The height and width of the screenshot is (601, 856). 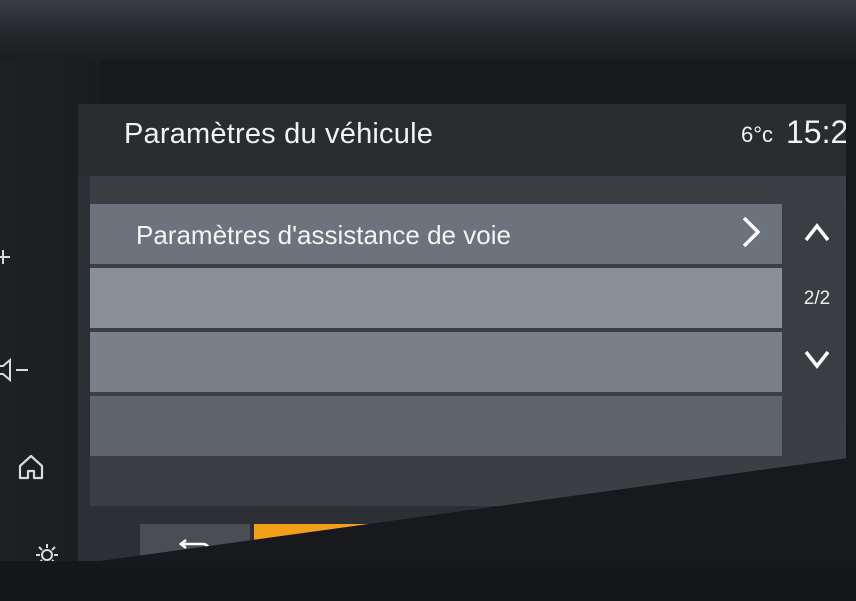 What do you see at coordinates (817, 314) in the screenshot?
I see `scroll-controls: 2/2` at bounding box center [817, 314].